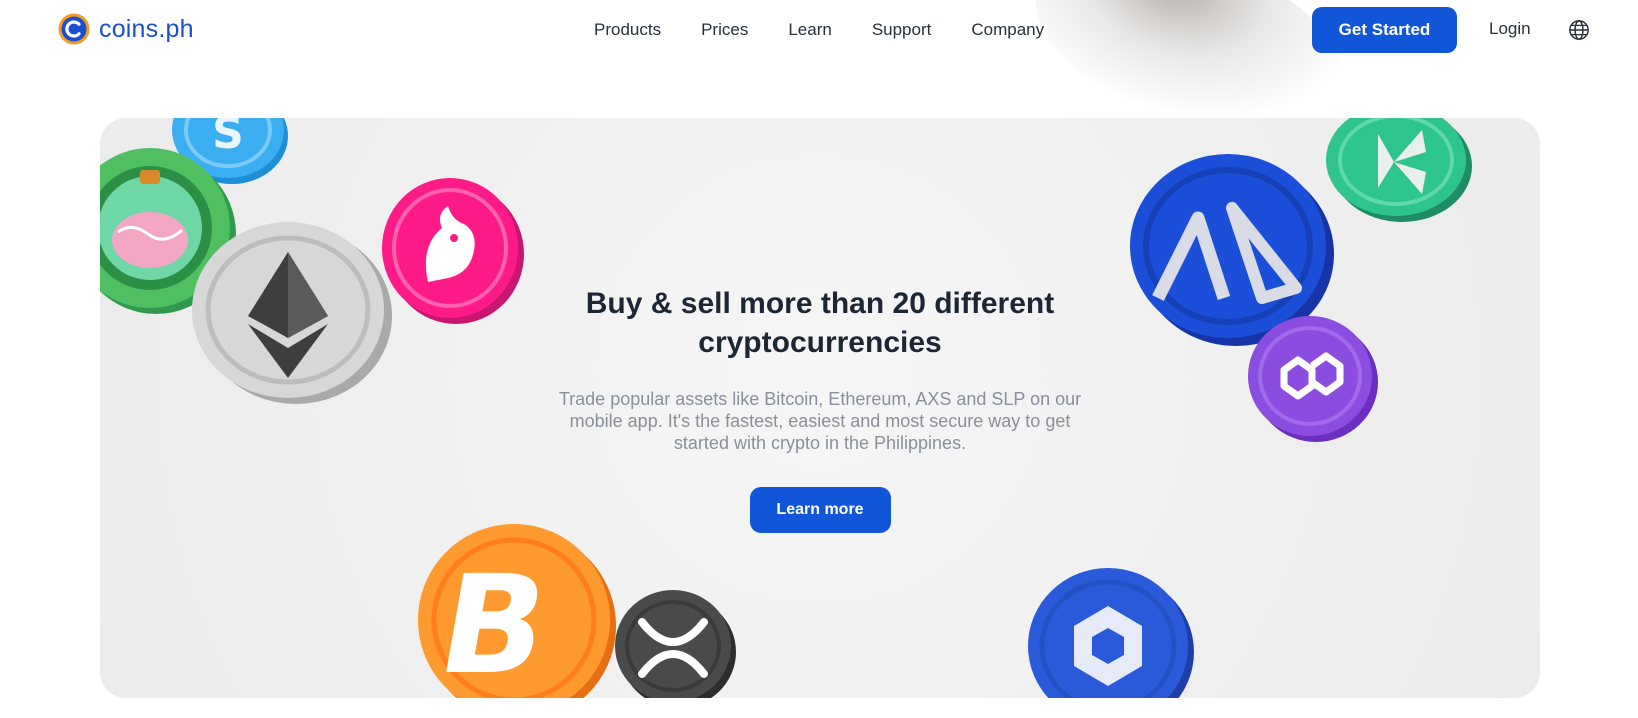 The image size is (1638, 718). What do you see at coordinates (809, 30) in the screenshot?
I see `nav-item-learn: Learn` at bounding box center [809, 30].